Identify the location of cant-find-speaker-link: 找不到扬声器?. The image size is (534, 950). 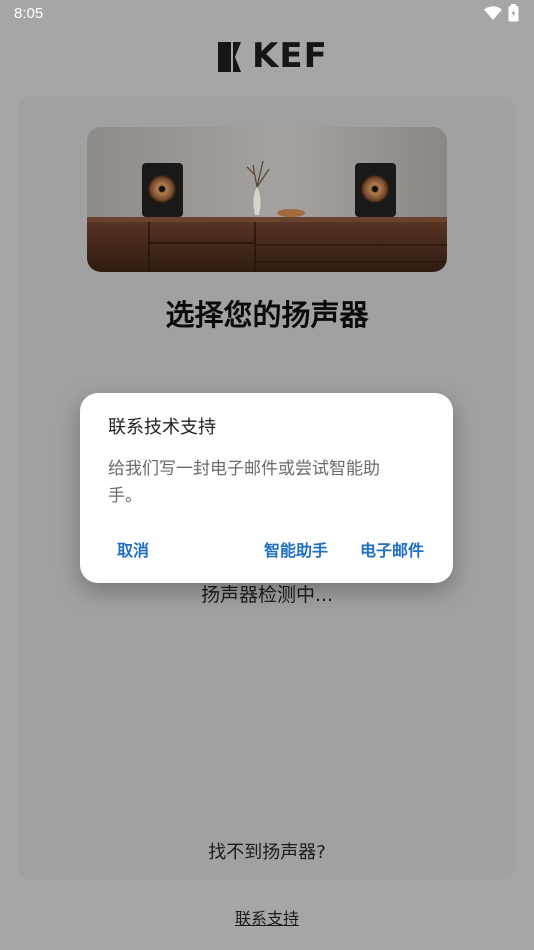
(267, 851).